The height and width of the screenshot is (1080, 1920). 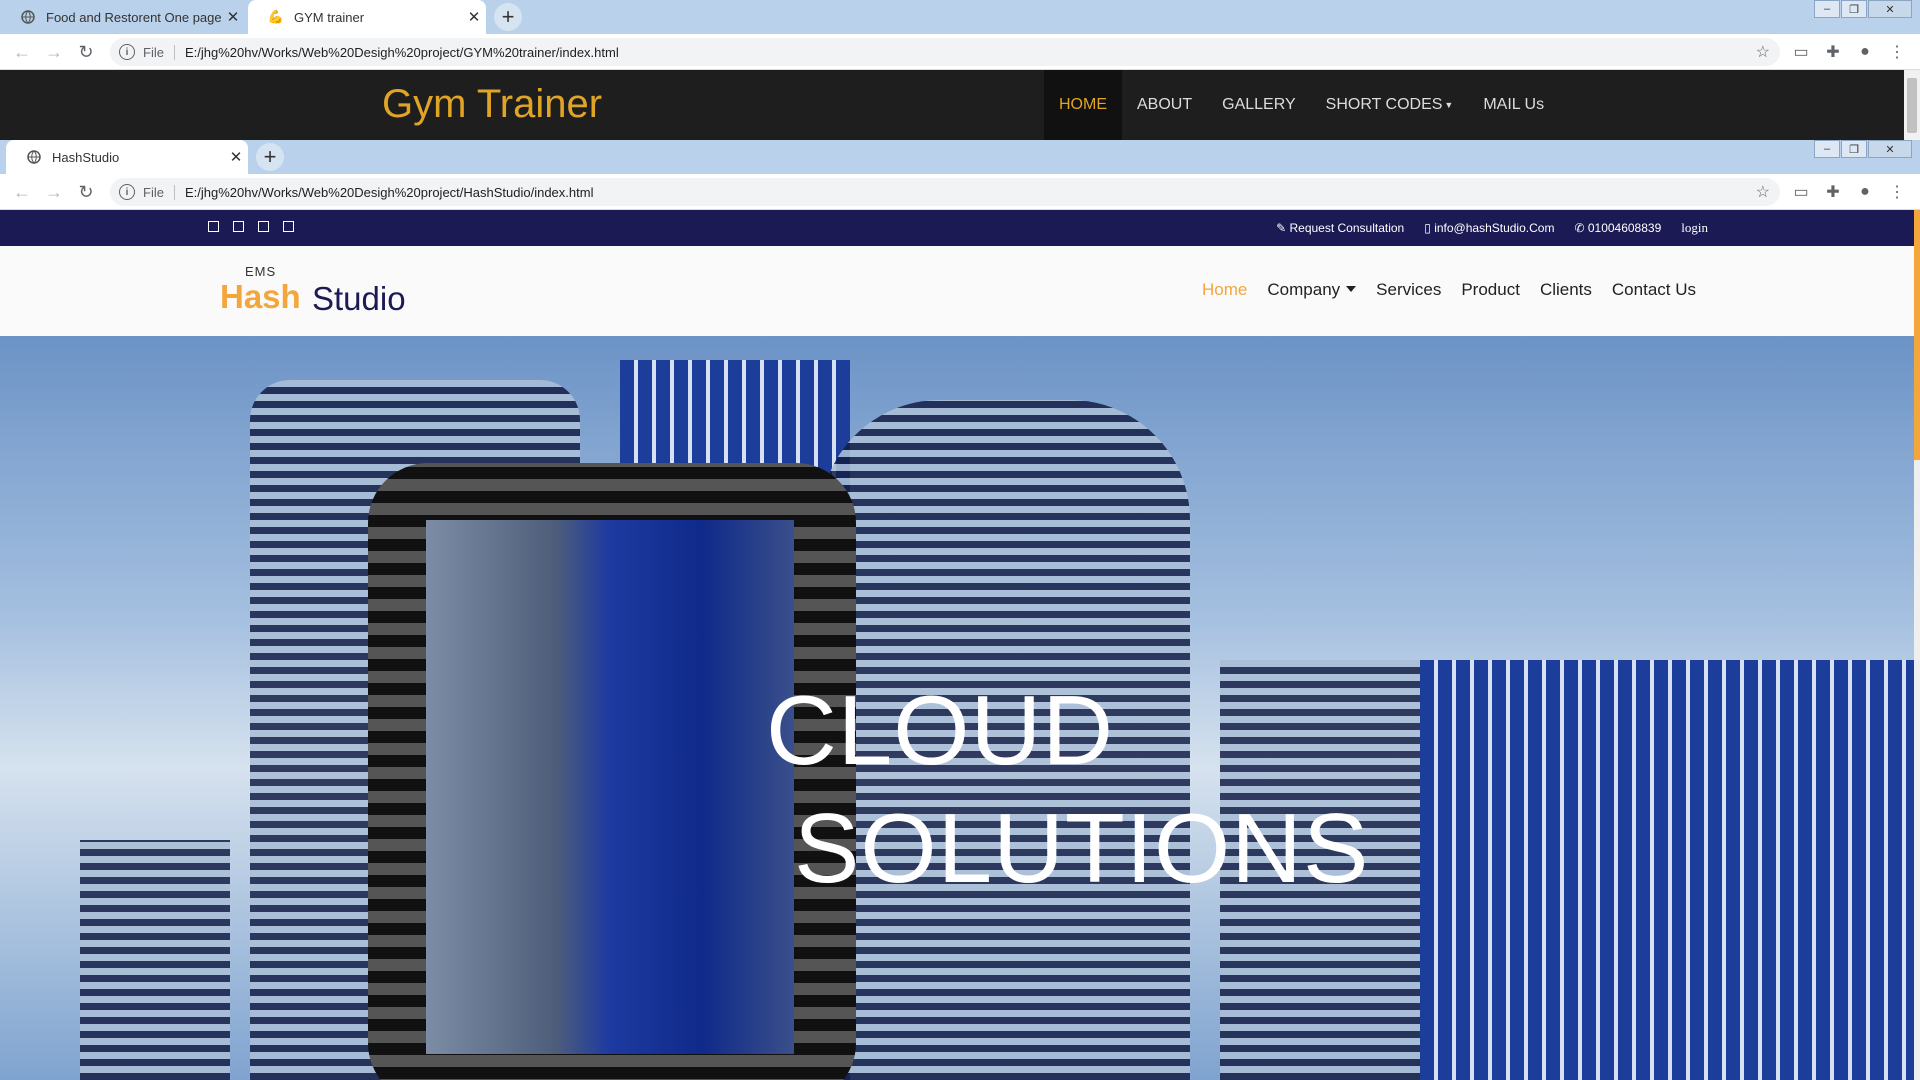 I want to click on nav-product: Product, so click(x=1490, y=290).